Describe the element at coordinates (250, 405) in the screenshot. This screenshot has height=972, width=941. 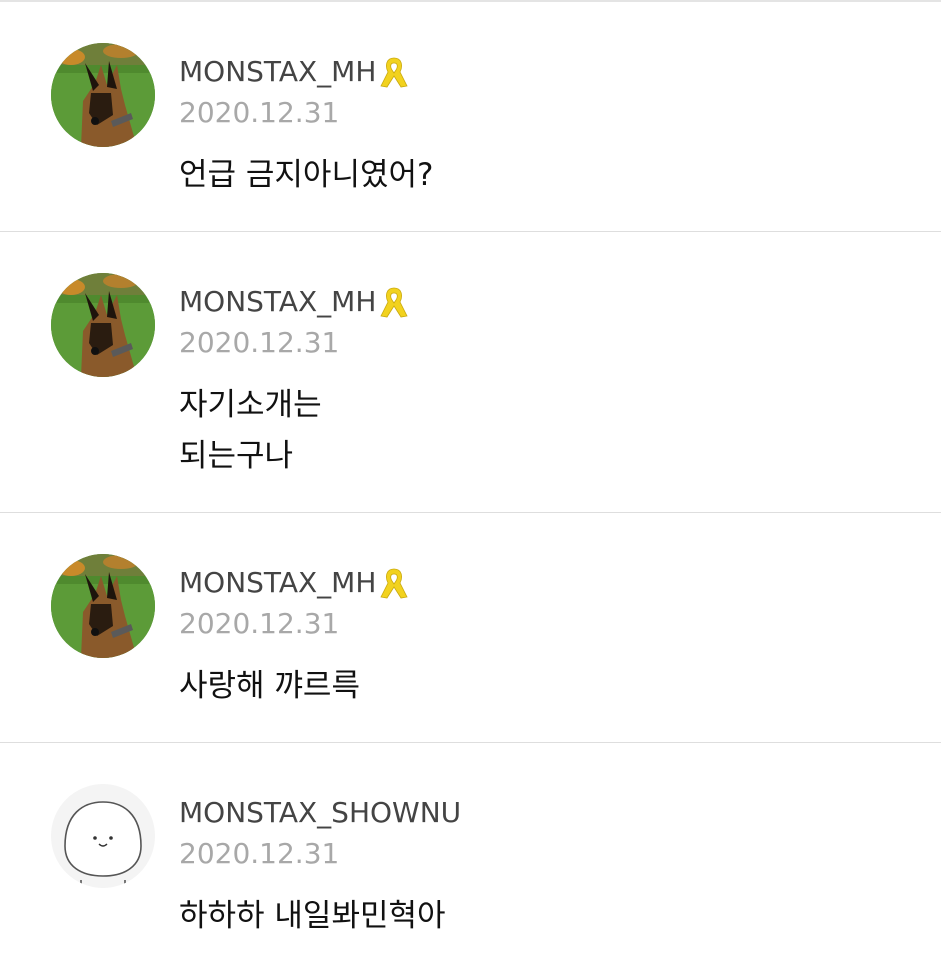
I see `comment-text-line: 자기소개는` at that location.